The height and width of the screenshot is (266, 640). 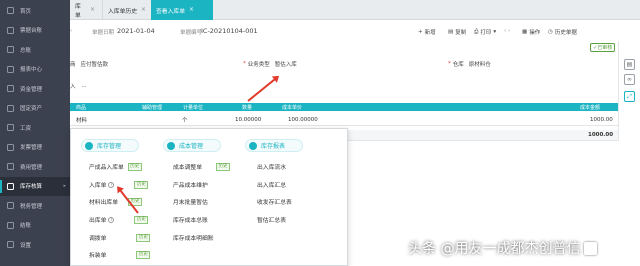 I want to click on operations-button: ▦ 操作, so click(x=531, y=32).